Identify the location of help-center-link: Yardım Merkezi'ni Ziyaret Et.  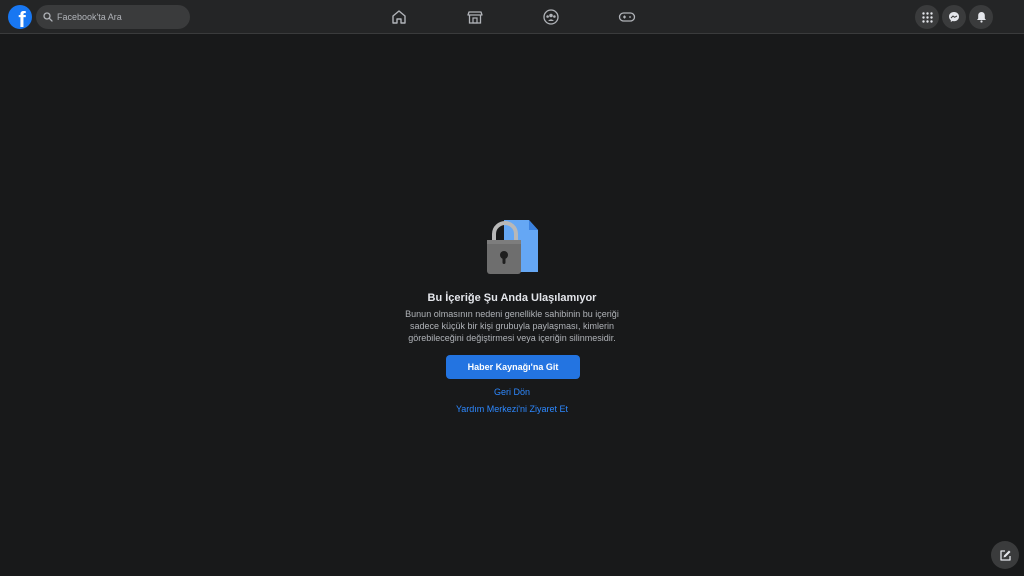
(512, 409).